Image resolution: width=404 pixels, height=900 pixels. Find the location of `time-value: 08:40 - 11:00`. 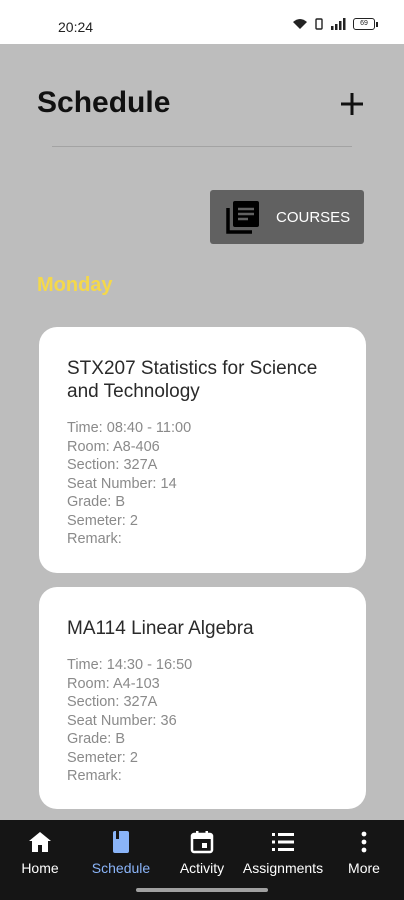

time-value: 08:40 - 11:00 is located at coordinates (149, 428).